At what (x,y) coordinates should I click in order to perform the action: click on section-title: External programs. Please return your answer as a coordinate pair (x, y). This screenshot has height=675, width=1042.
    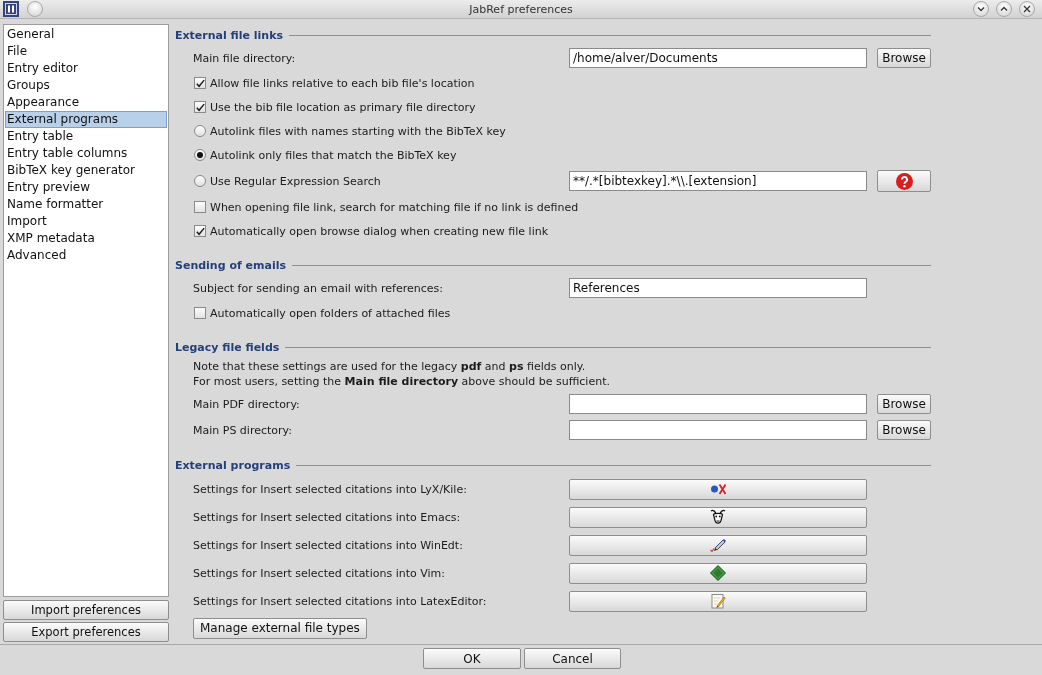
    Looking at the image, I should click on (233, 465).